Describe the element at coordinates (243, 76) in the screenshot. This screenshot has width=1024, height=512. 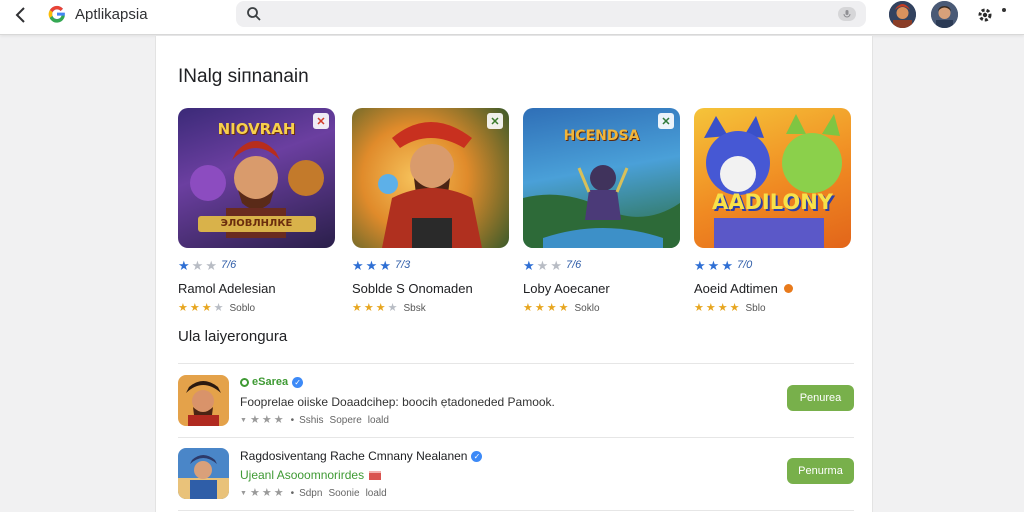
I see `featured-section-title: INalg siпnanain` at that location.